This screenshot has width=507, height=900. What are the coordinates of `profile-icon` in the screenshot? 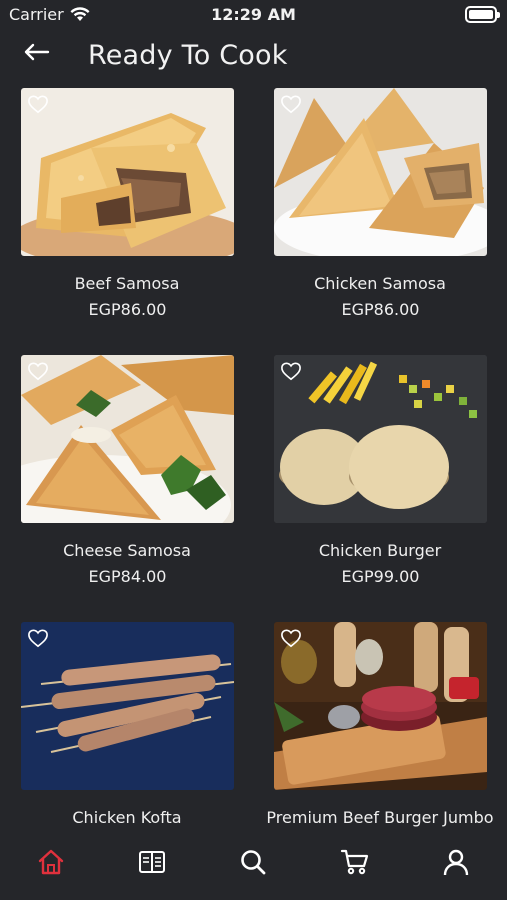 It's located at (456, 862).